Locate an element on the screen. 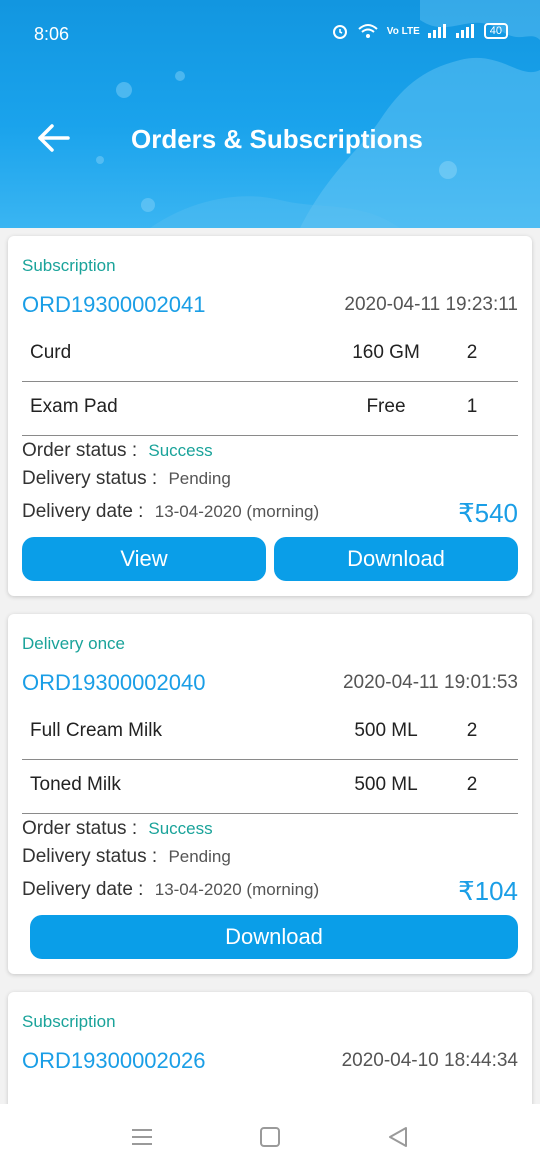 Image resolution: width=540 pixels, height=1170 pixels. network-label: Vo LTE is located at coordinates (403, 31).